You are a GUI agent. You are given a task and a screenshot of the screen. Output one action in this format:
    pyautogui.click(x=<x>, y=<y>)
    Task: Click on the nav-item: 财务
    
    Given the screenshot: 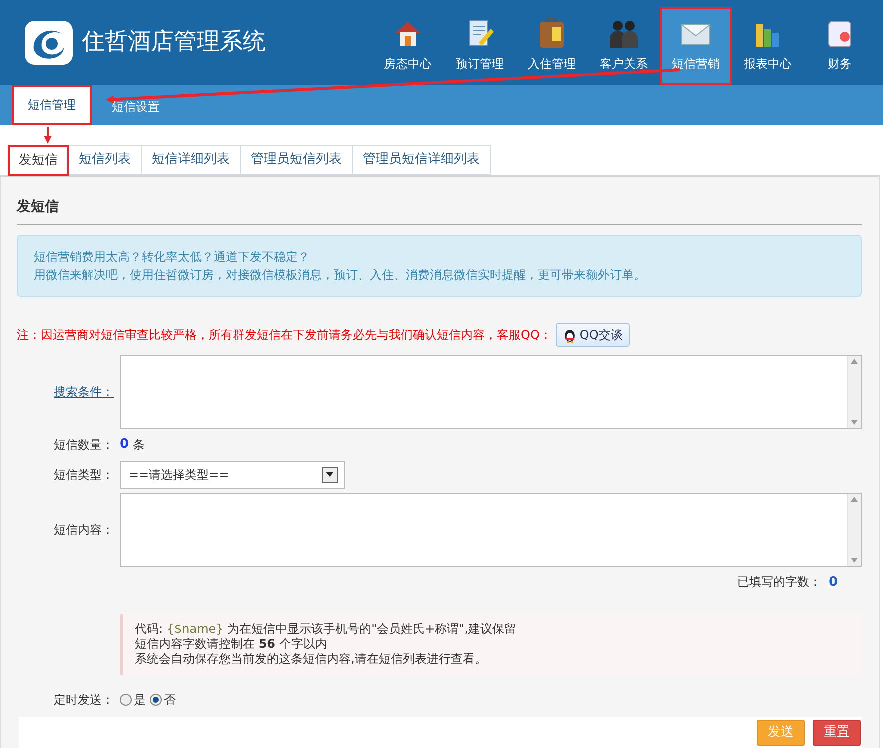 What is the action you would take?
    pyautogui.click(x=840, y=46)
    